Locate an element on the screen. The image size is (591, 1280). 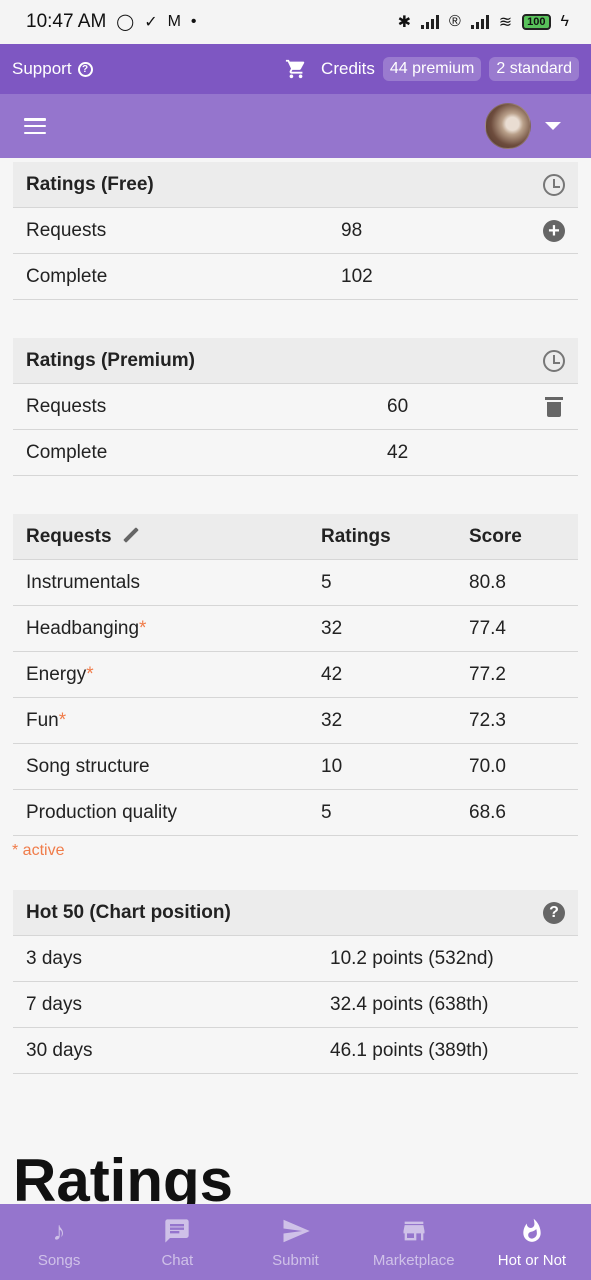
ratings-count: 32 is located at coordinates (332, 720).